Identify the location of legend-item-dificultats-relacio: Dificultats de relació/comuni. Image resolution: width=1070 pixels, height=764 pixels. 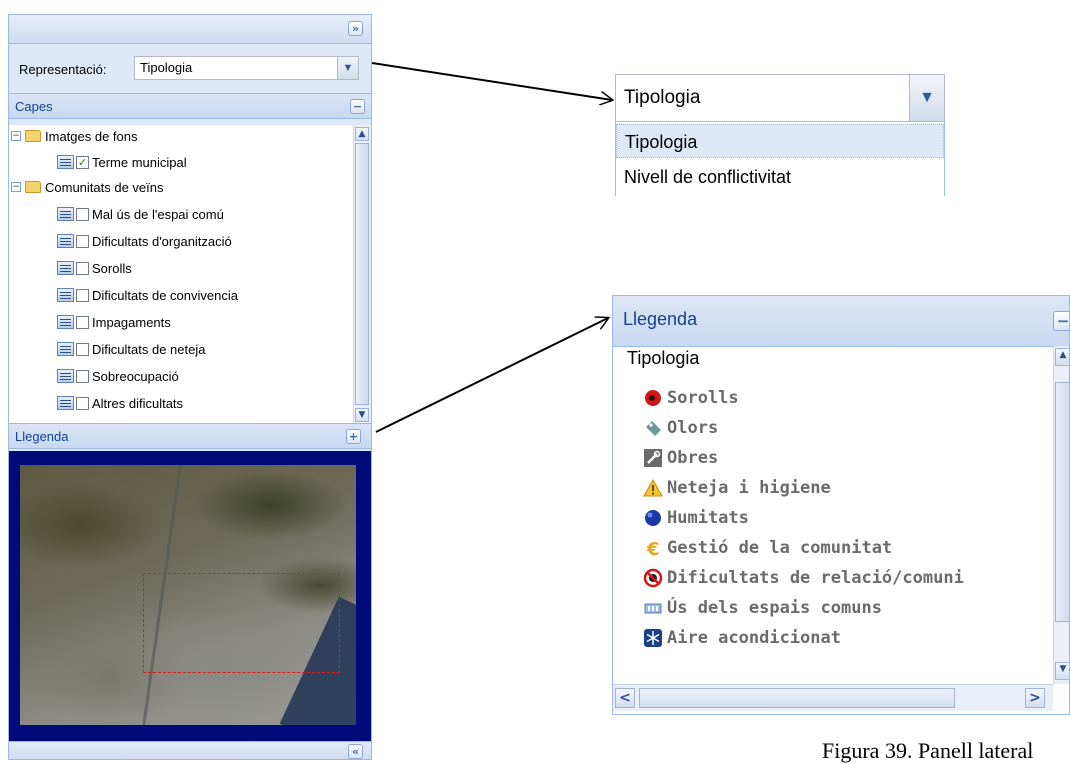
(803, 578).